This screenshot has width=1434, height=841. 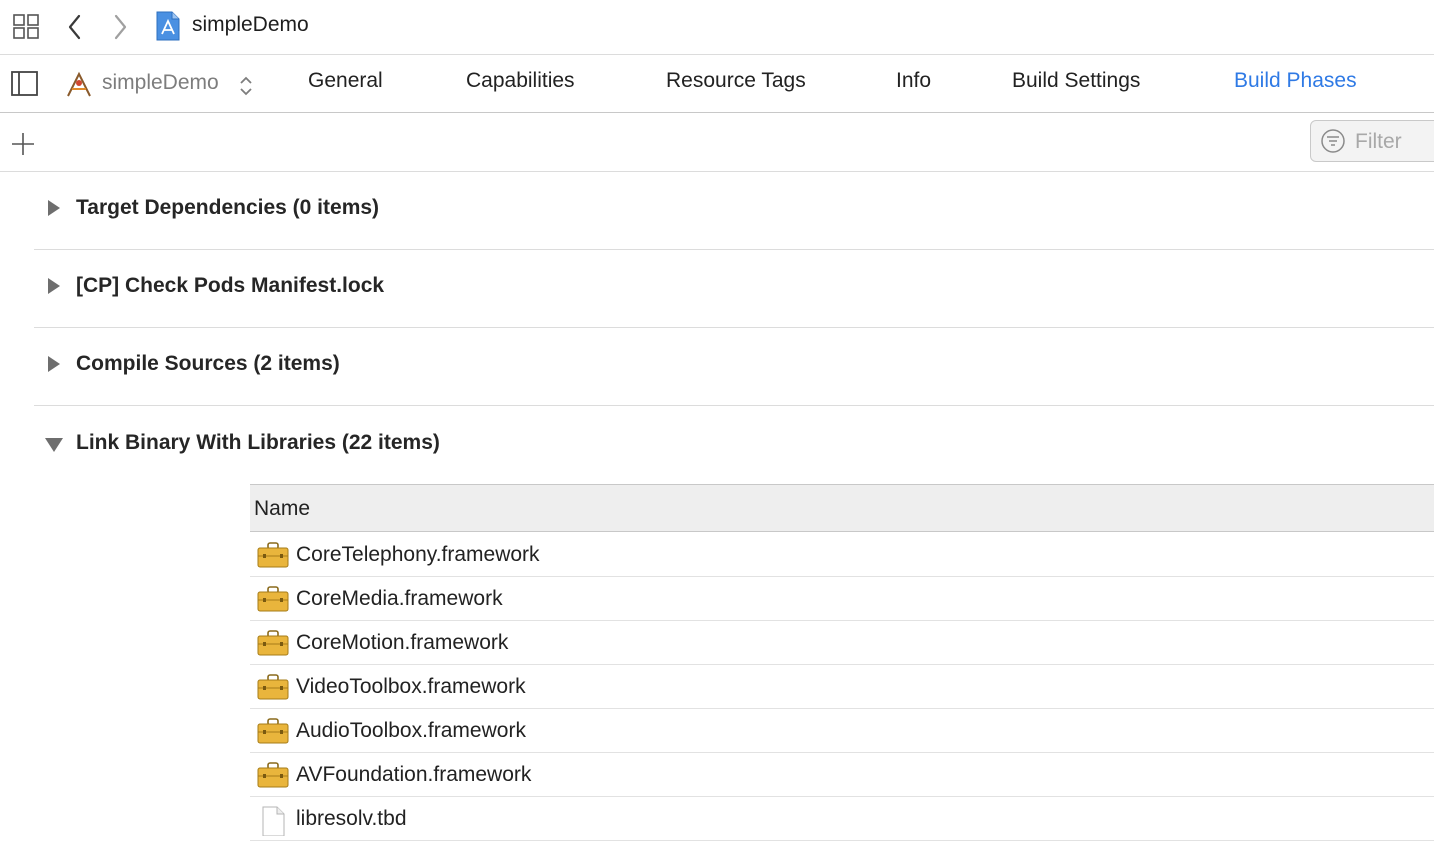 I want to click on table-row: AudioToolbox.framework, so click(x=842, y=731).